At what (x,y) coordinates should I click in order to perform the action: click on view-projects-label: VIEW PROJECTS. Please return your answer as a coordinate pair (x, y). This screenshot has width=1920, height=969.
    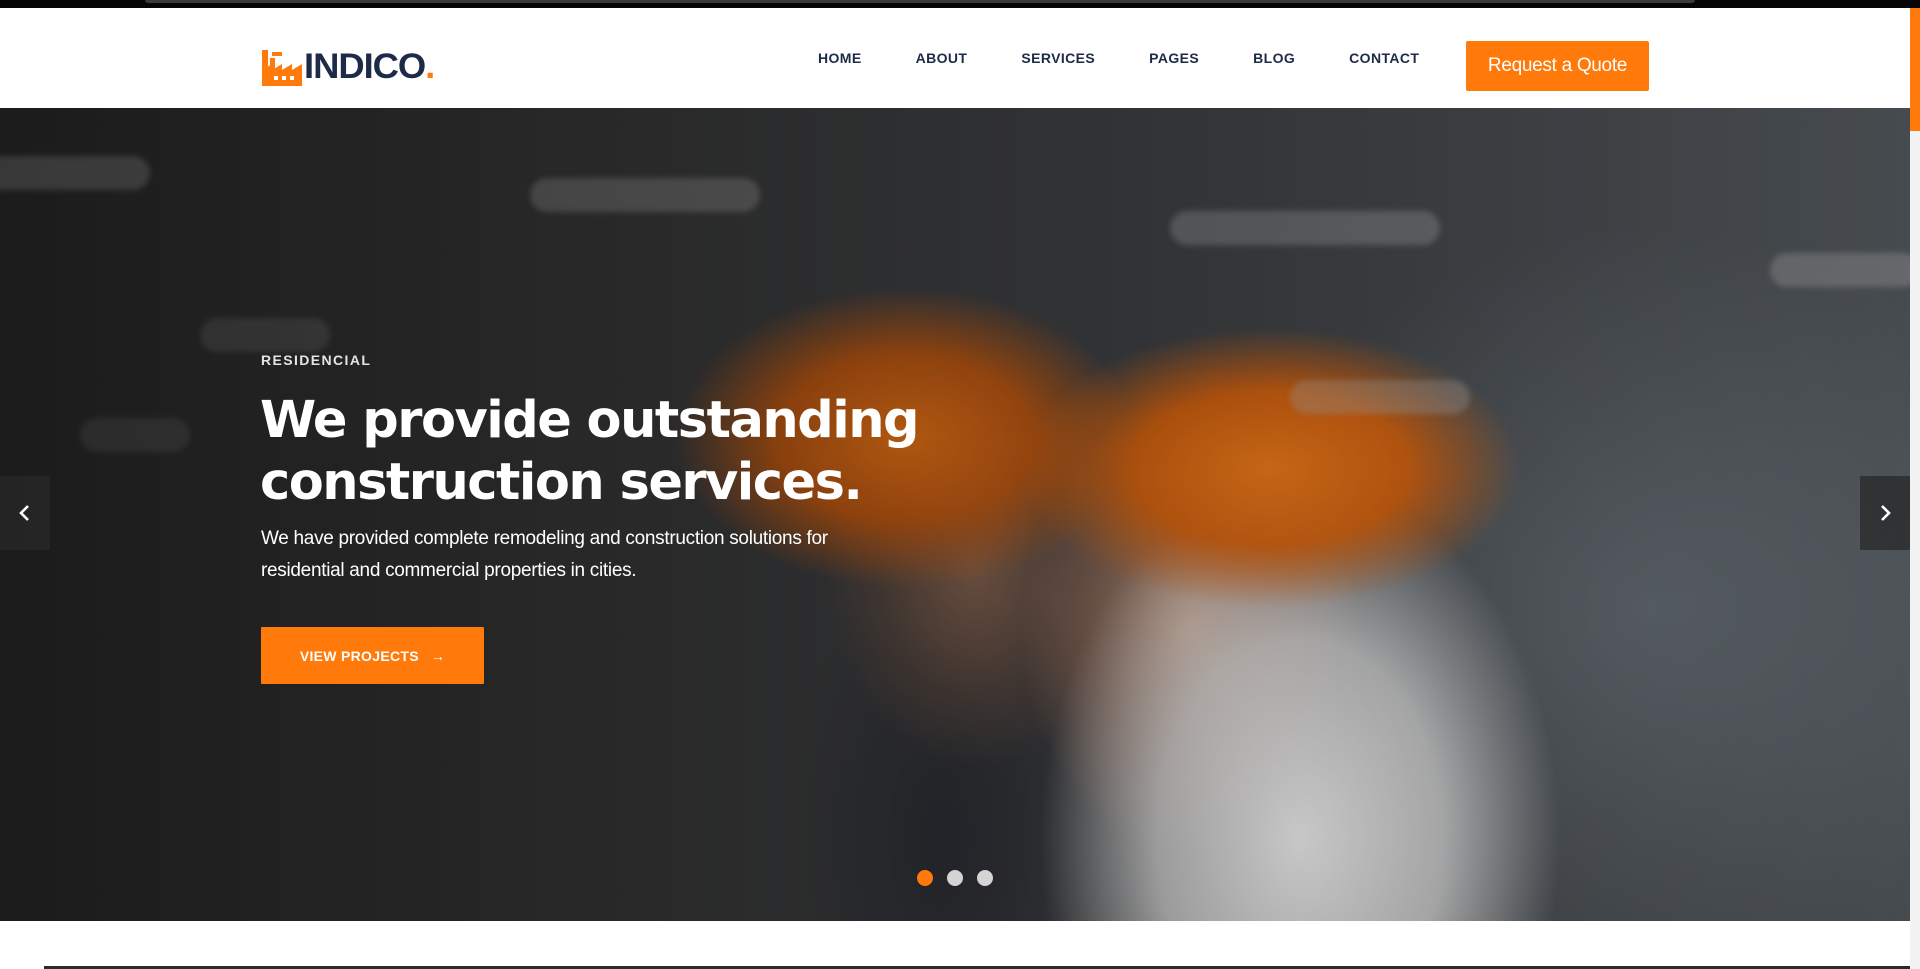
    Looking at the image, I should click on (359, 655).